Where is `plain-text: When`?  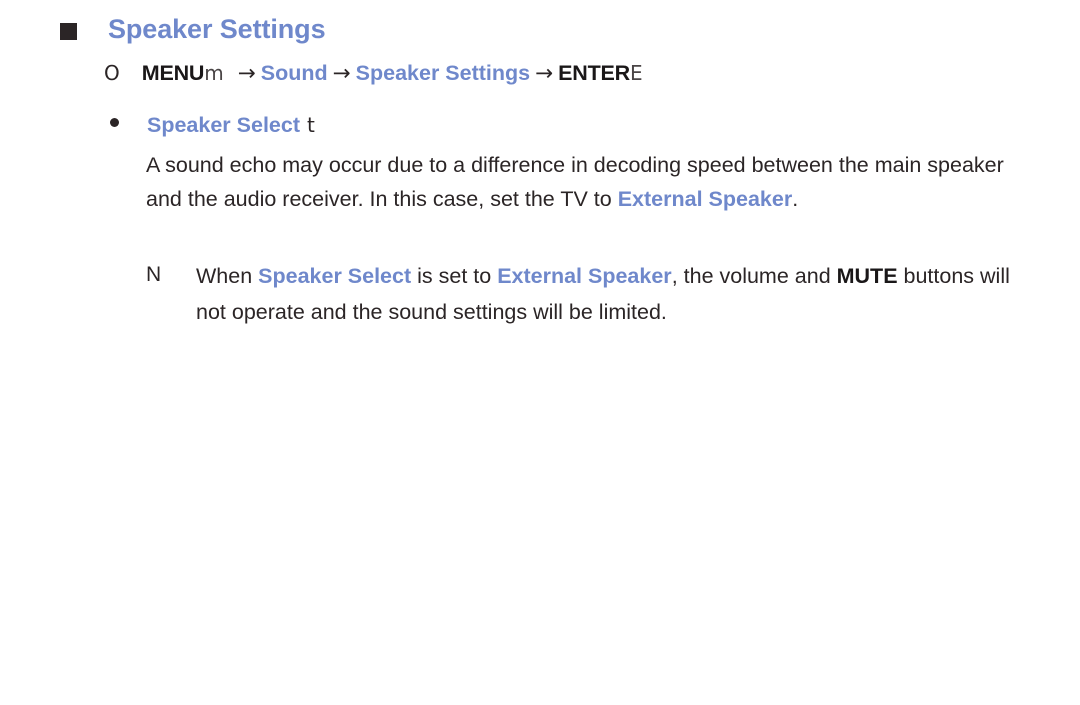
plain-text: When is located at coordinates (227, 276).